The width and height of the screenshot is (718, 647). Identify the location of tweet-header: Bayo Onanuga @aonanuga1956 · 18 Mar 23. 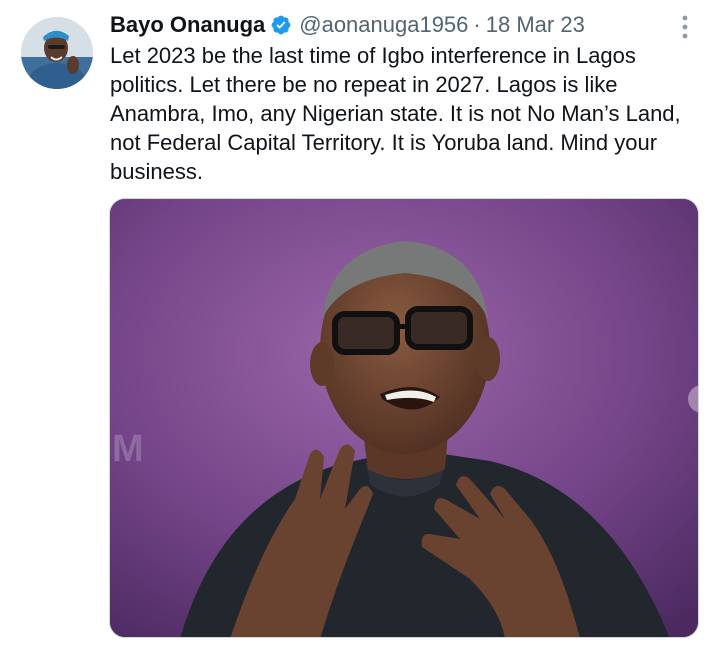
(347, 25).